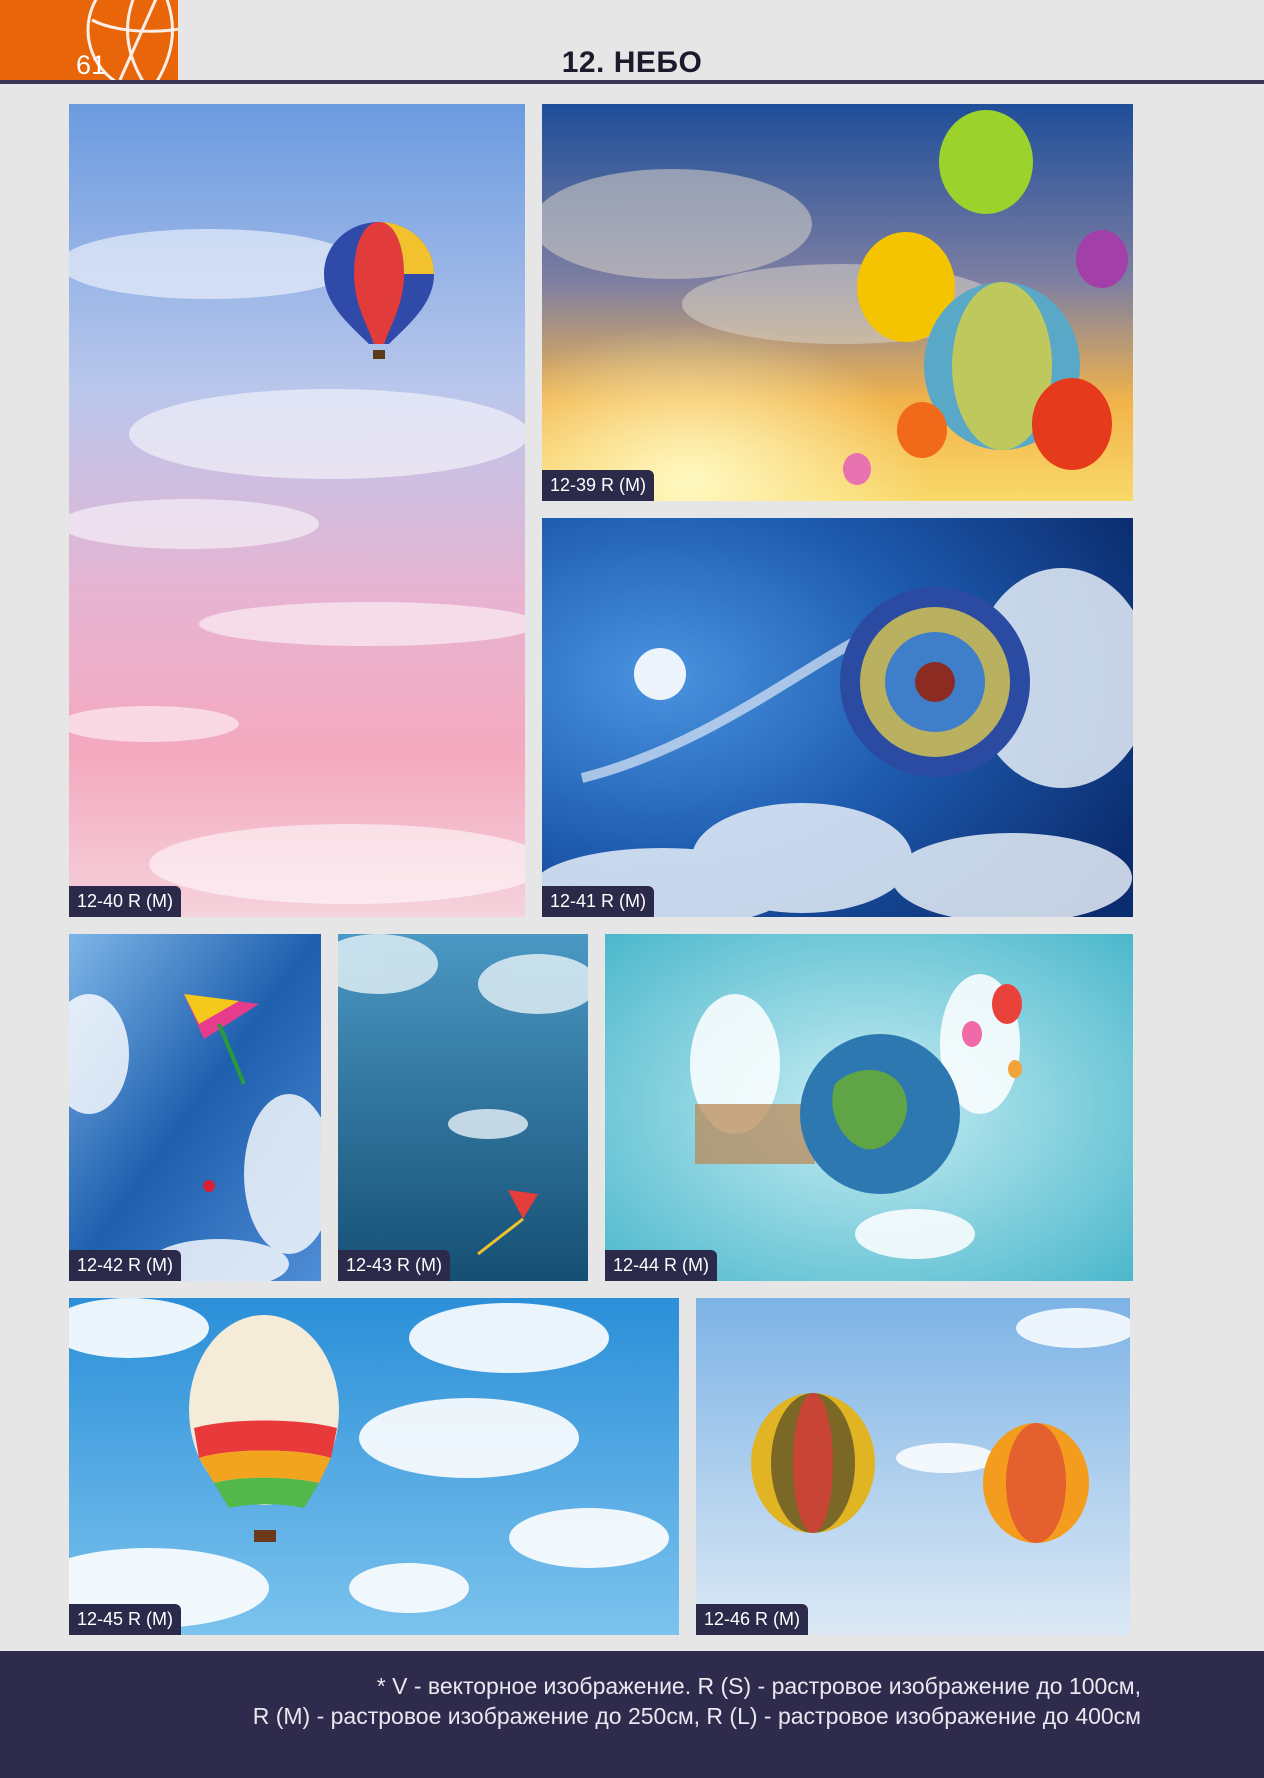 The width and height of the screenshot is (1264, 1778). I want to click on image-tile-12-41: 12-41 R (M), so click(837, 717).